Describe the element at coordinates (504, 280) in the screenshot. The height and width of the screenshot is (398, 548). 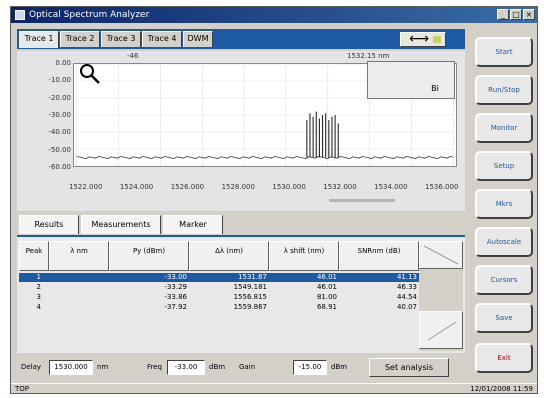
I see `cursors-button: Cursors` at that location.